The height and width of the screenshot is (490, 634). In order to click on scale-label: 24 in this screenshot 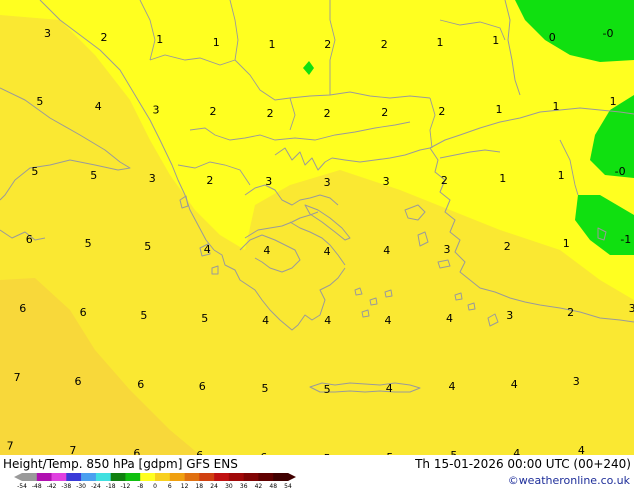, I will do `click(214, 486)`.